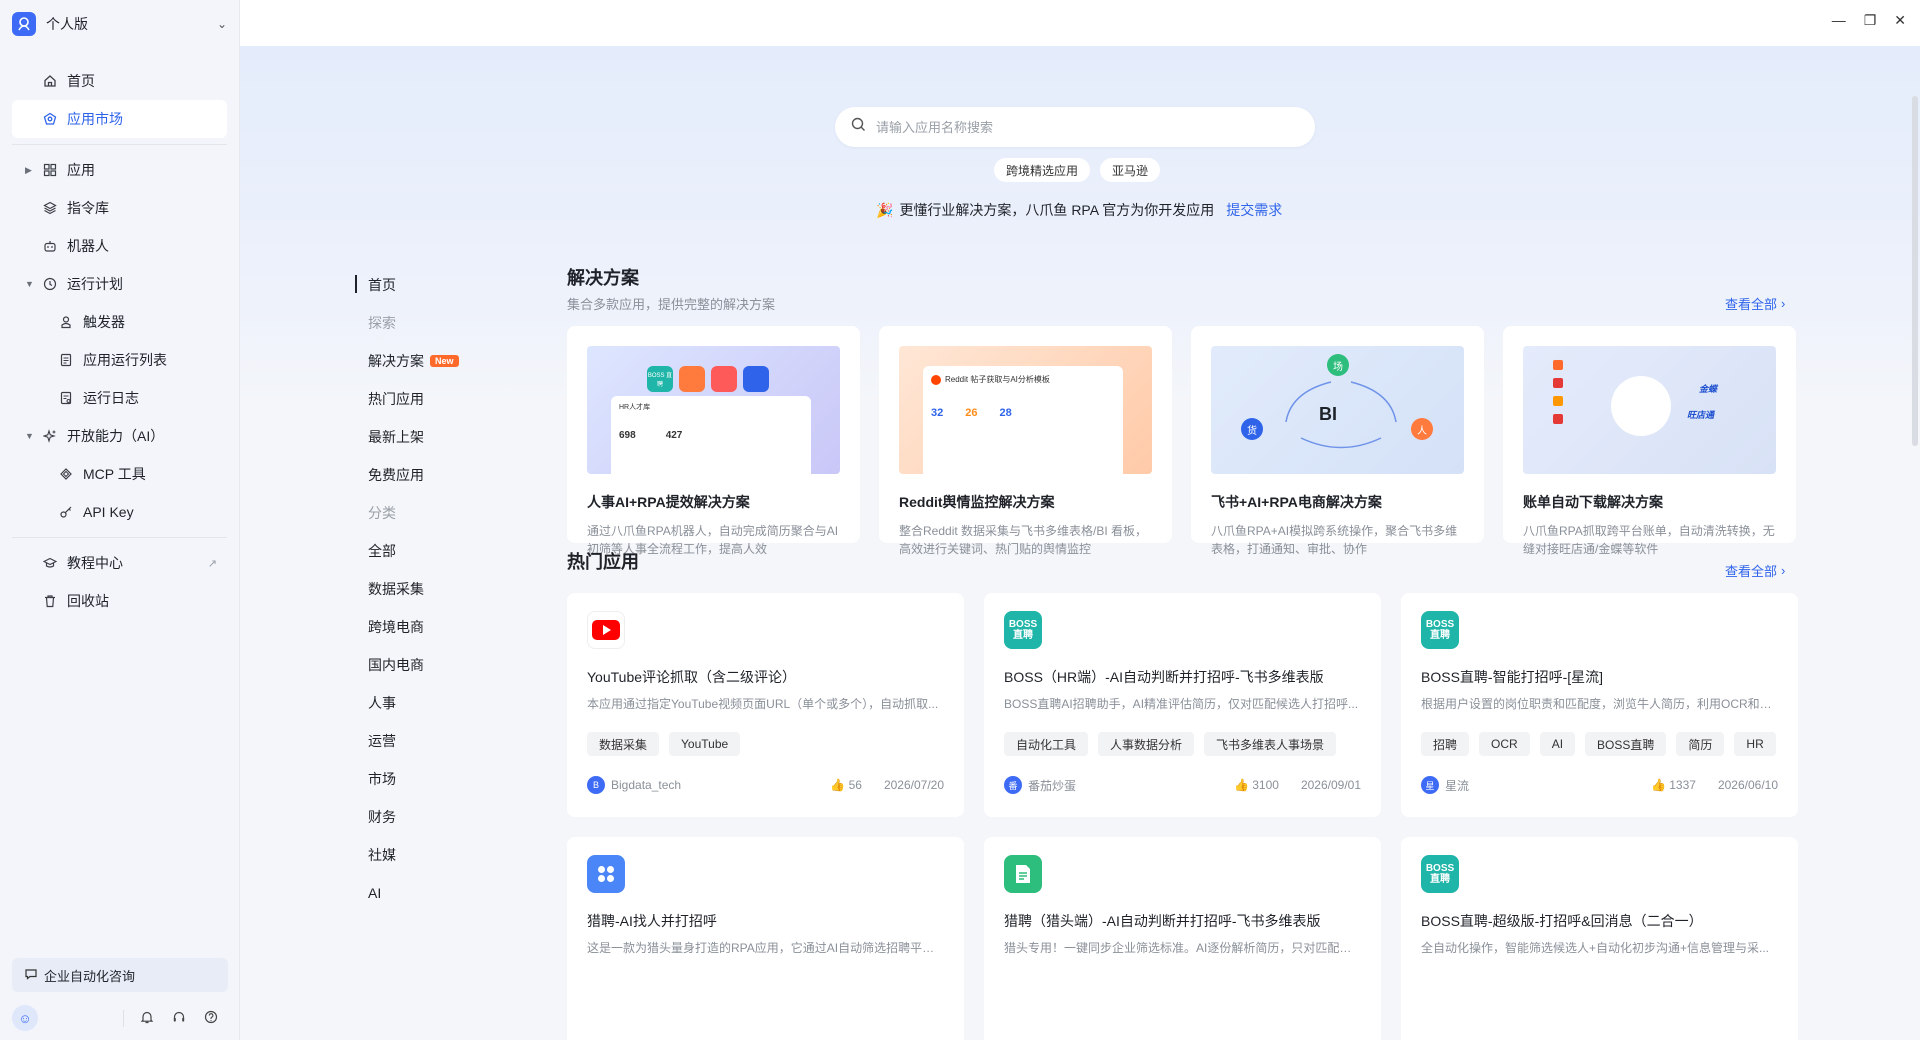 The height and width of the screenshot is (1040, 1920). What do you see at coordinates (692, 379) in the screenshot?
I see `app-icon` at bounding box center [692, 379].